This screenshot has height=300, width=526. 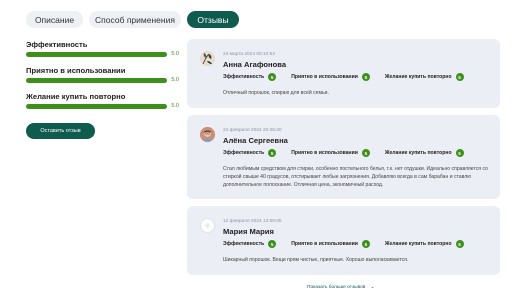 What do you see at coordinates (252, 130) in the screenshot?
I see `review-date: 24 февраля 2024 20:26:40` at bounding box center [252, 130].